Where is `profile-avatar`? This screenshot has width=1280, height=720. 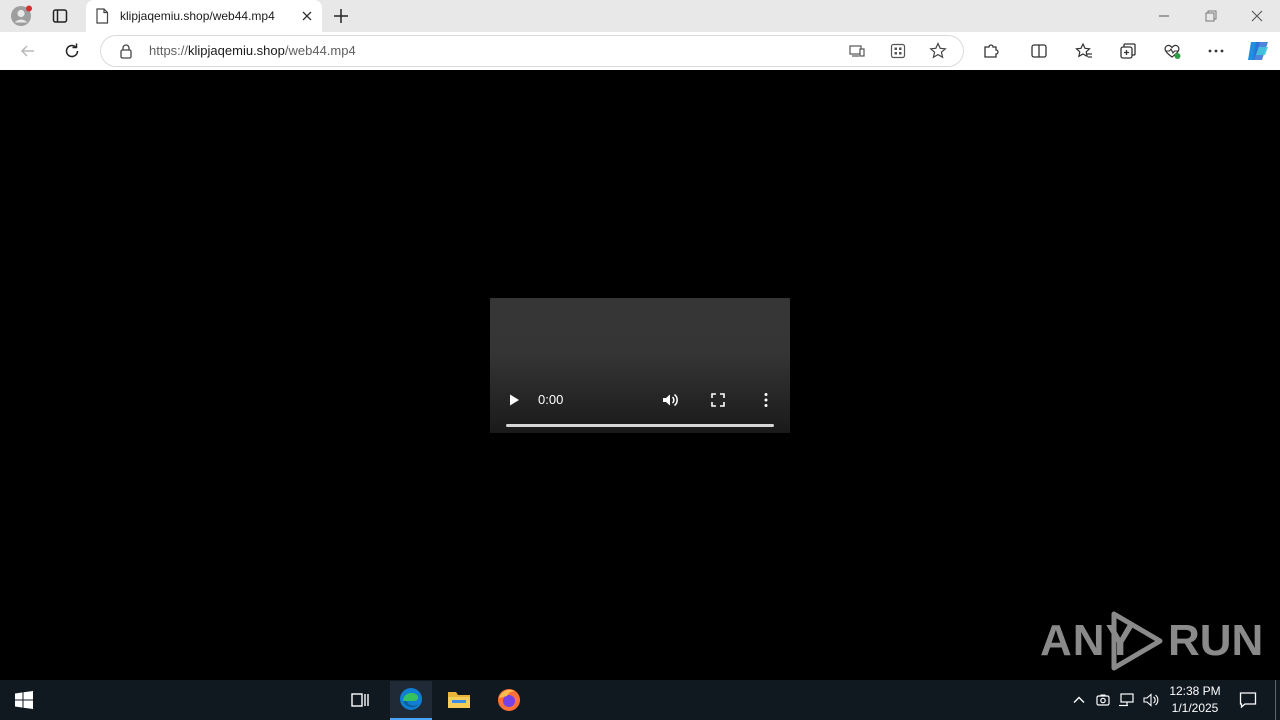
profile-avatar is located at coordinates (21, 16).